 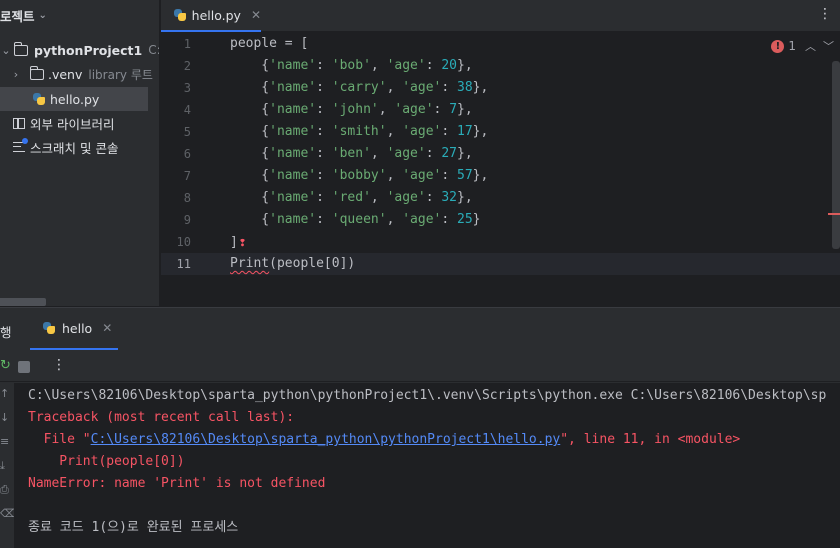 I want to click on console-exit-line: 종료 코드 1(으)로 완료된 프로세스, so click(x=133, y=527).